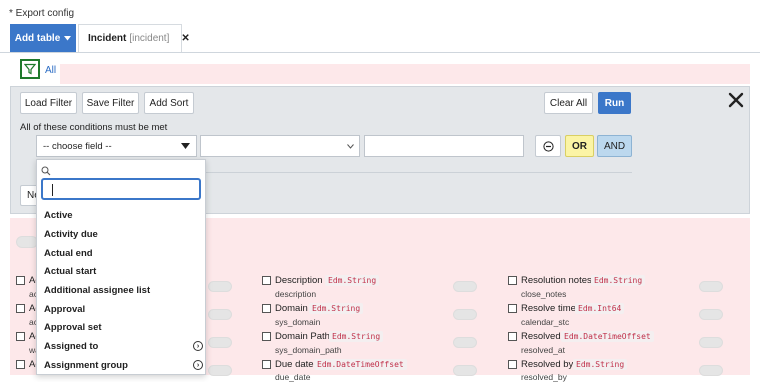 The image size is (760, 382). What do you see at coordinates (149, 38) in the screenshot?
I see `tab-incident-sysname: [incident]` at bounding box center [149, 38].